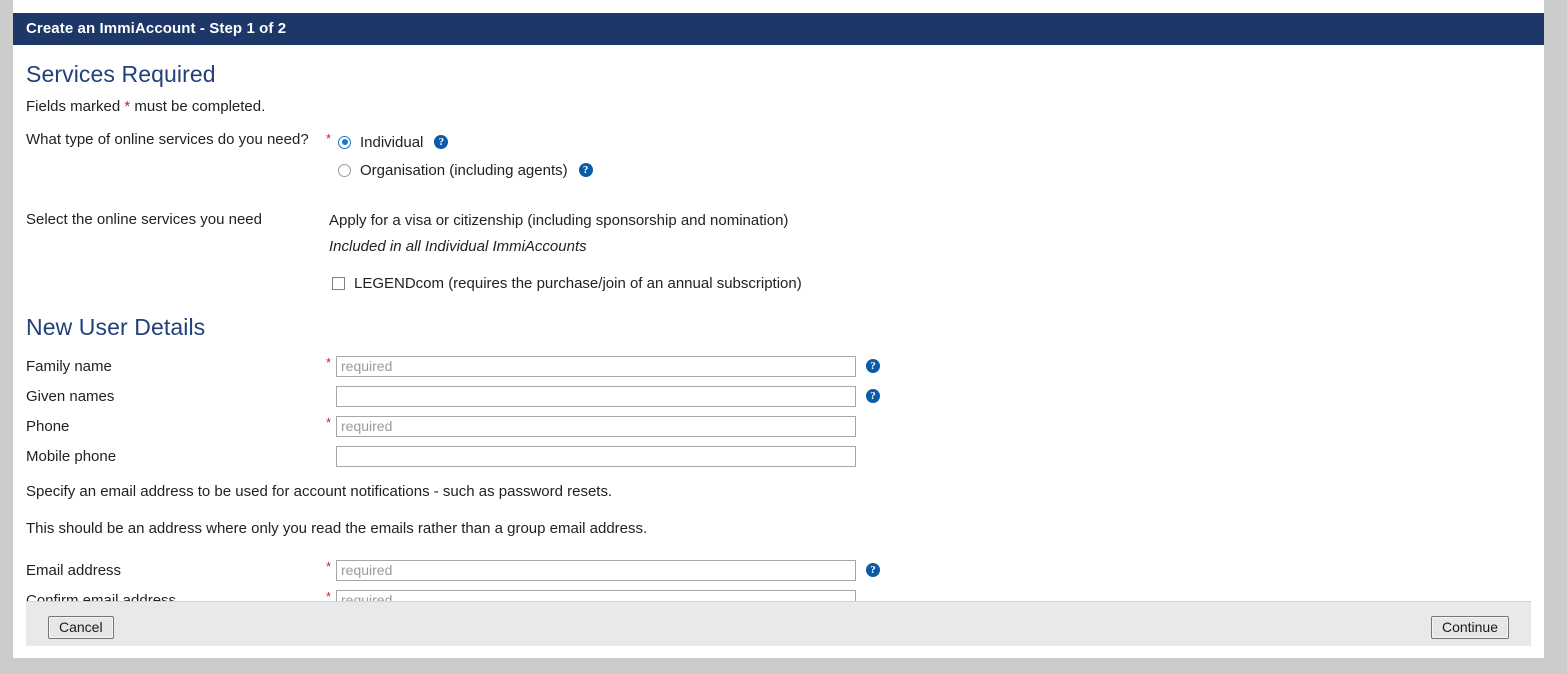  I want to click on new-user-details-heading: New User Details, so click(116, 327).